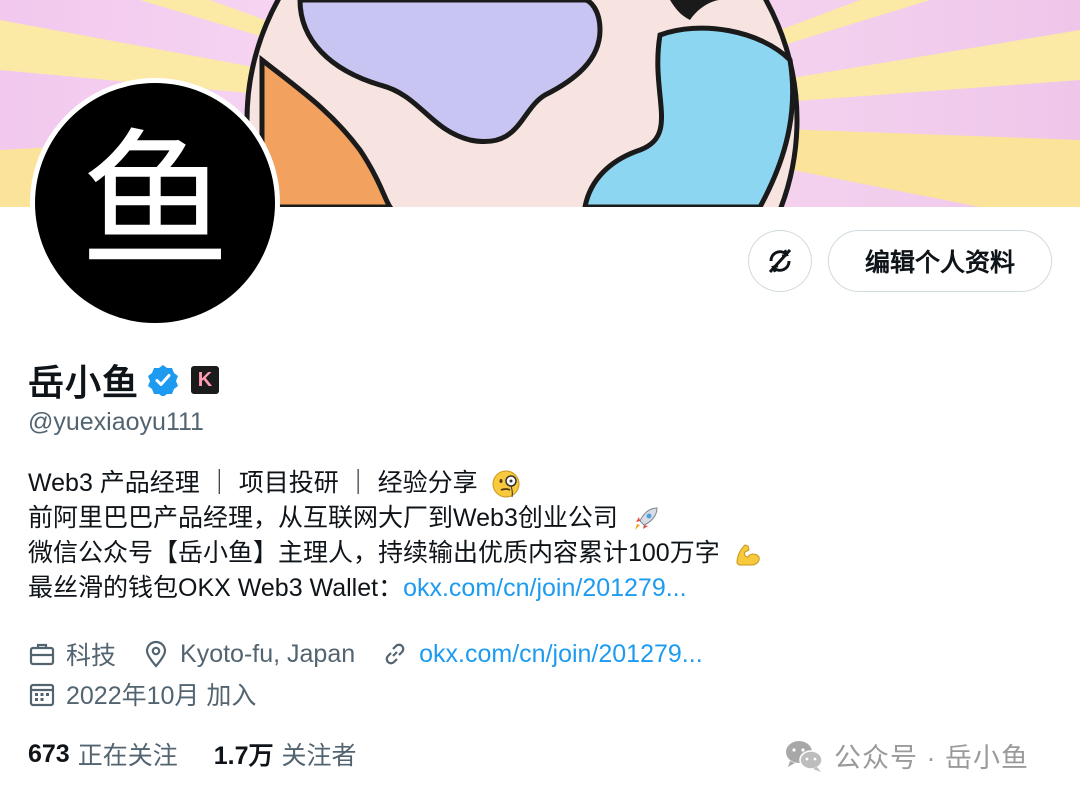  I want to click on avatar: 鱼, so click(155, 203).